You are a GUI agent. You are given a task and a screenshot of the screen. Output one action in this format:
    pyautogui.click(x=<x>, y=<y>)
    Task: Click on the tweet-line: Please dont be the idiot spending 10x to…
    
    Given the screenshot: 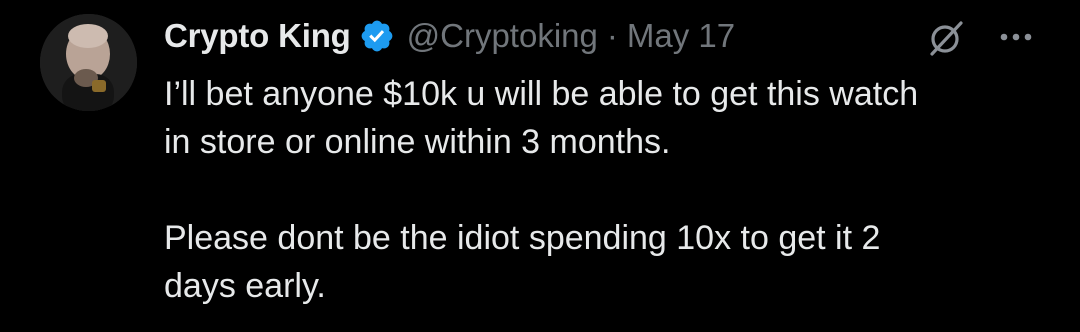 What is the action you would take?
    pyautogui.click(x=522, y=238)
    